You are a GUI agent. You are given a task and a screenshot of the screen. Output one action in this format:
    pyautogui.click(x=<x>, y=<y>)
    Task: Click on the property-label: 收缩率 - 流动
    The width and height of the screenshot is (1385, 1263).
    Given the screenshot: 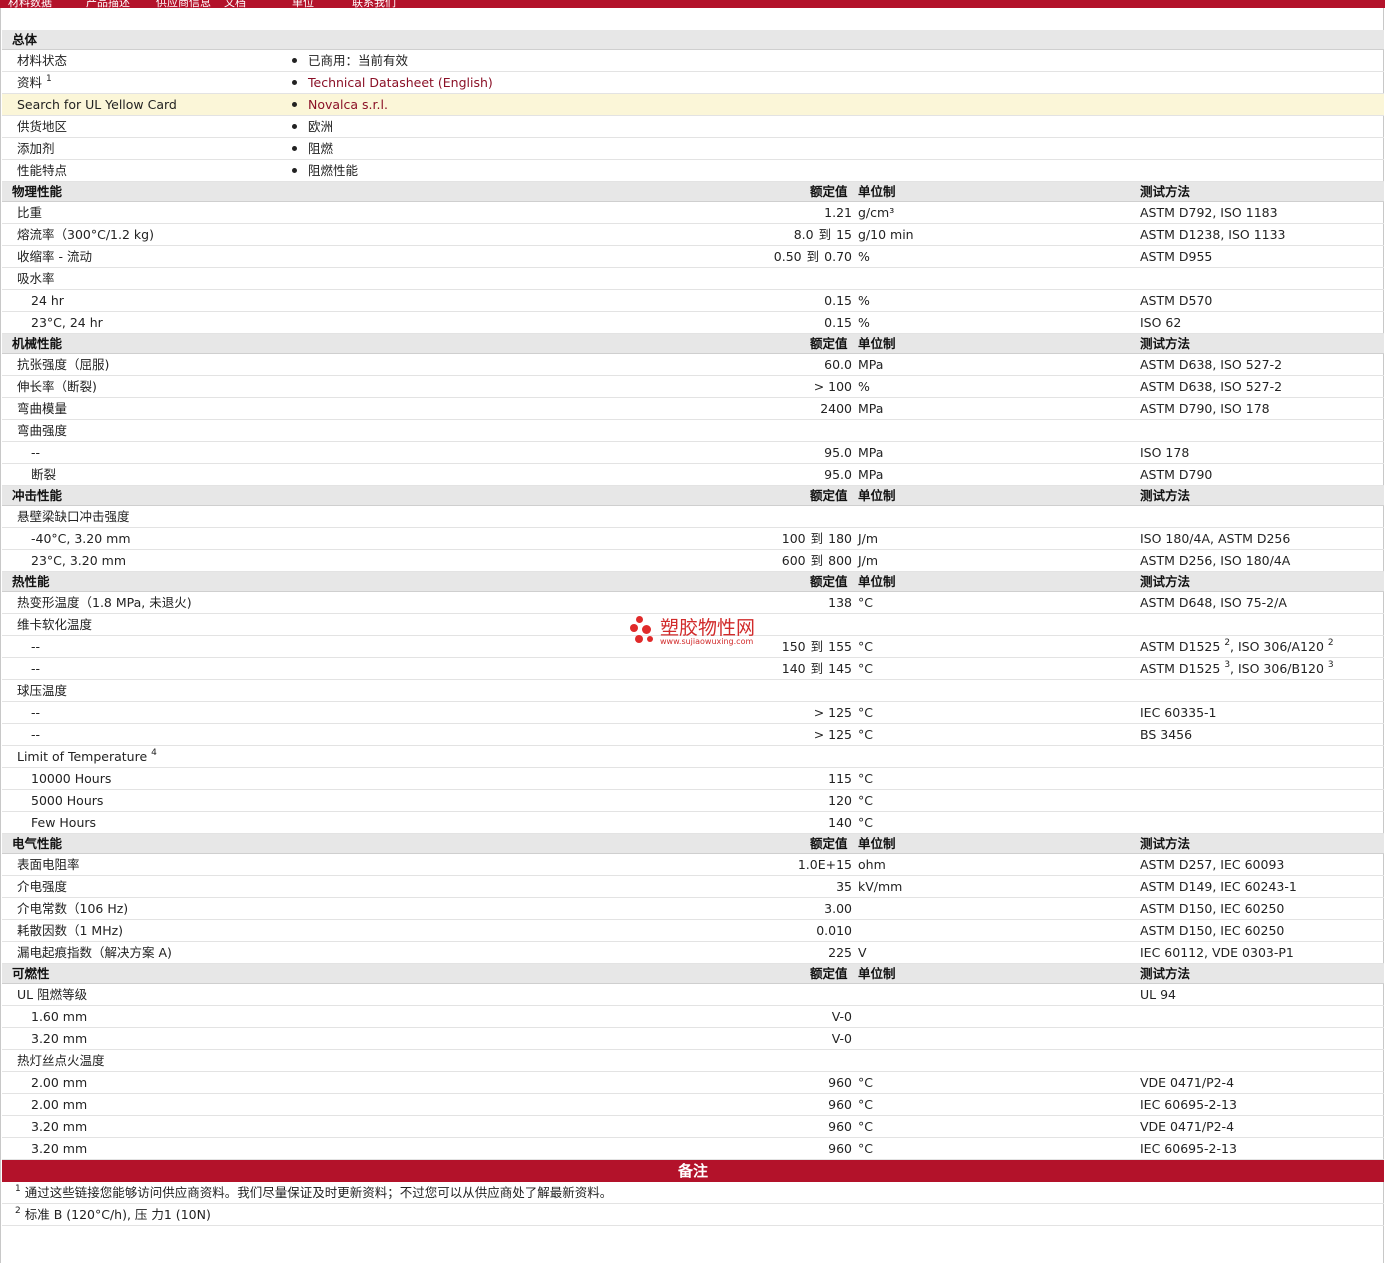 What is the action you would take?
    pyautogui.click(x=54, y=257)
    